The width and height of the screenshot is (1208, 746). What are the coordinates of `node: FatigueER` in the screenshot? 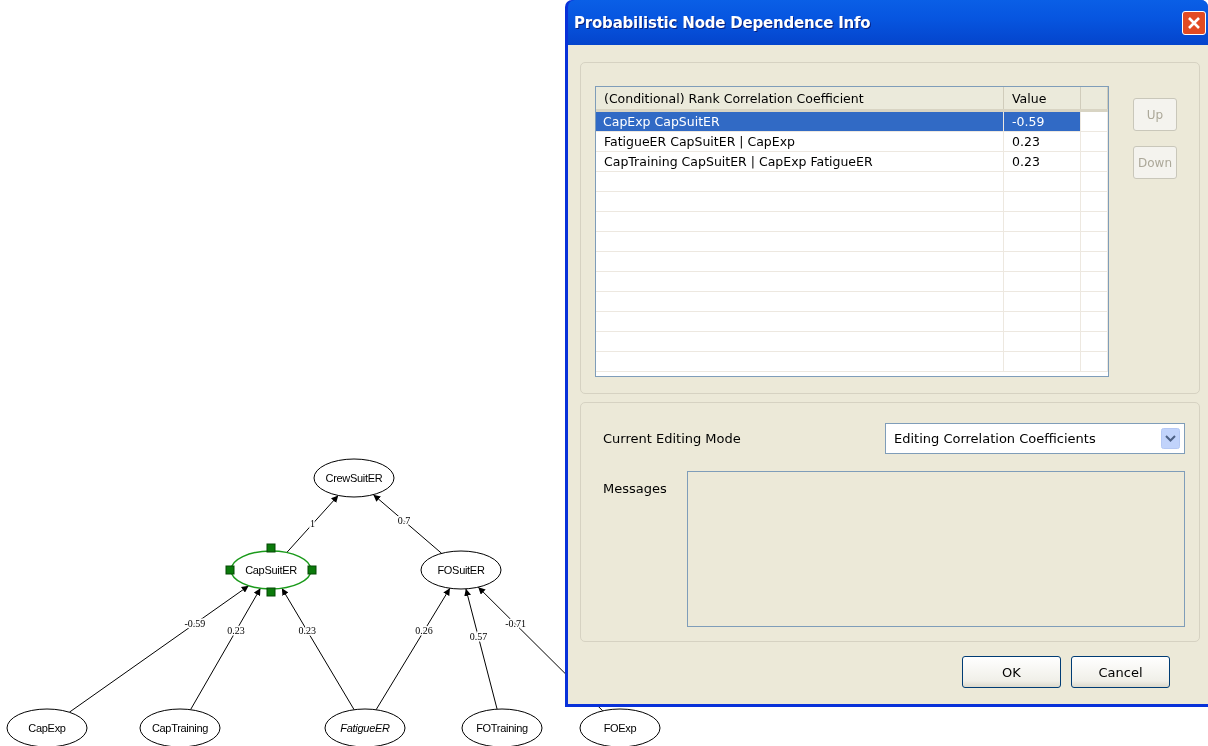 It's located at (365, 727).